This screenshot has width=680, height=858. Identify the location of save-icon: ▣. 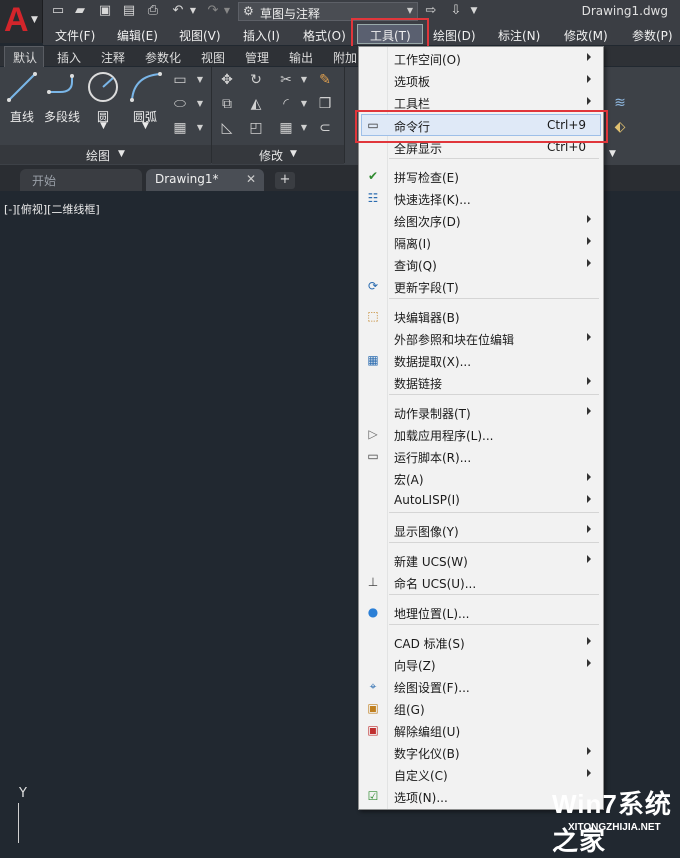
(105, 11).